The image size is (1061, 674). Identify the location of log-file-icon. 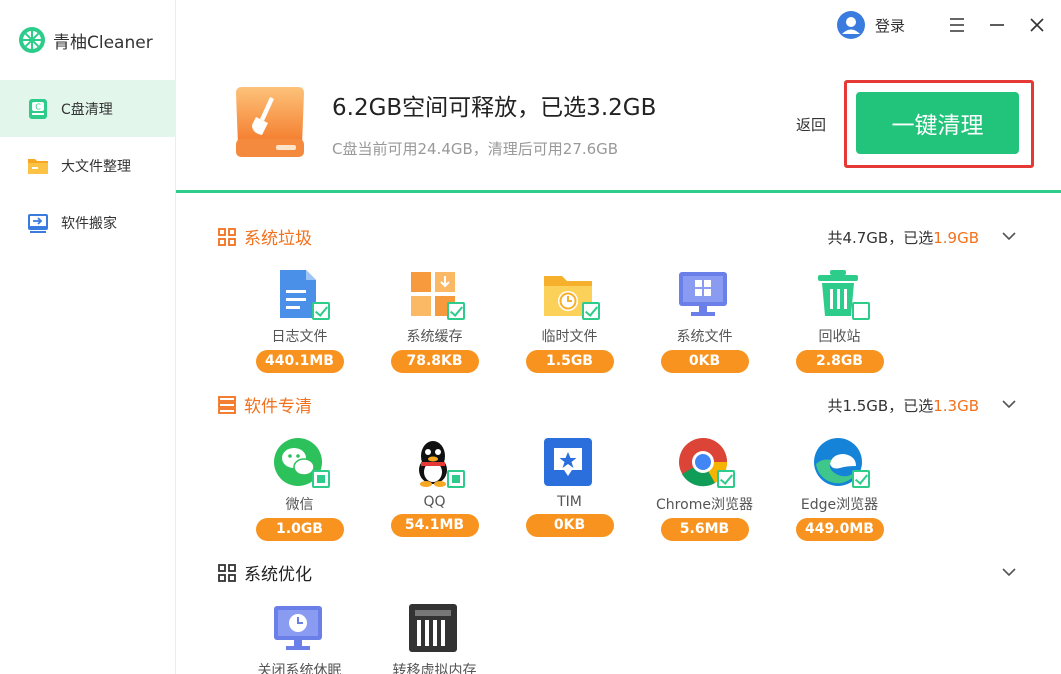
(301, 294).